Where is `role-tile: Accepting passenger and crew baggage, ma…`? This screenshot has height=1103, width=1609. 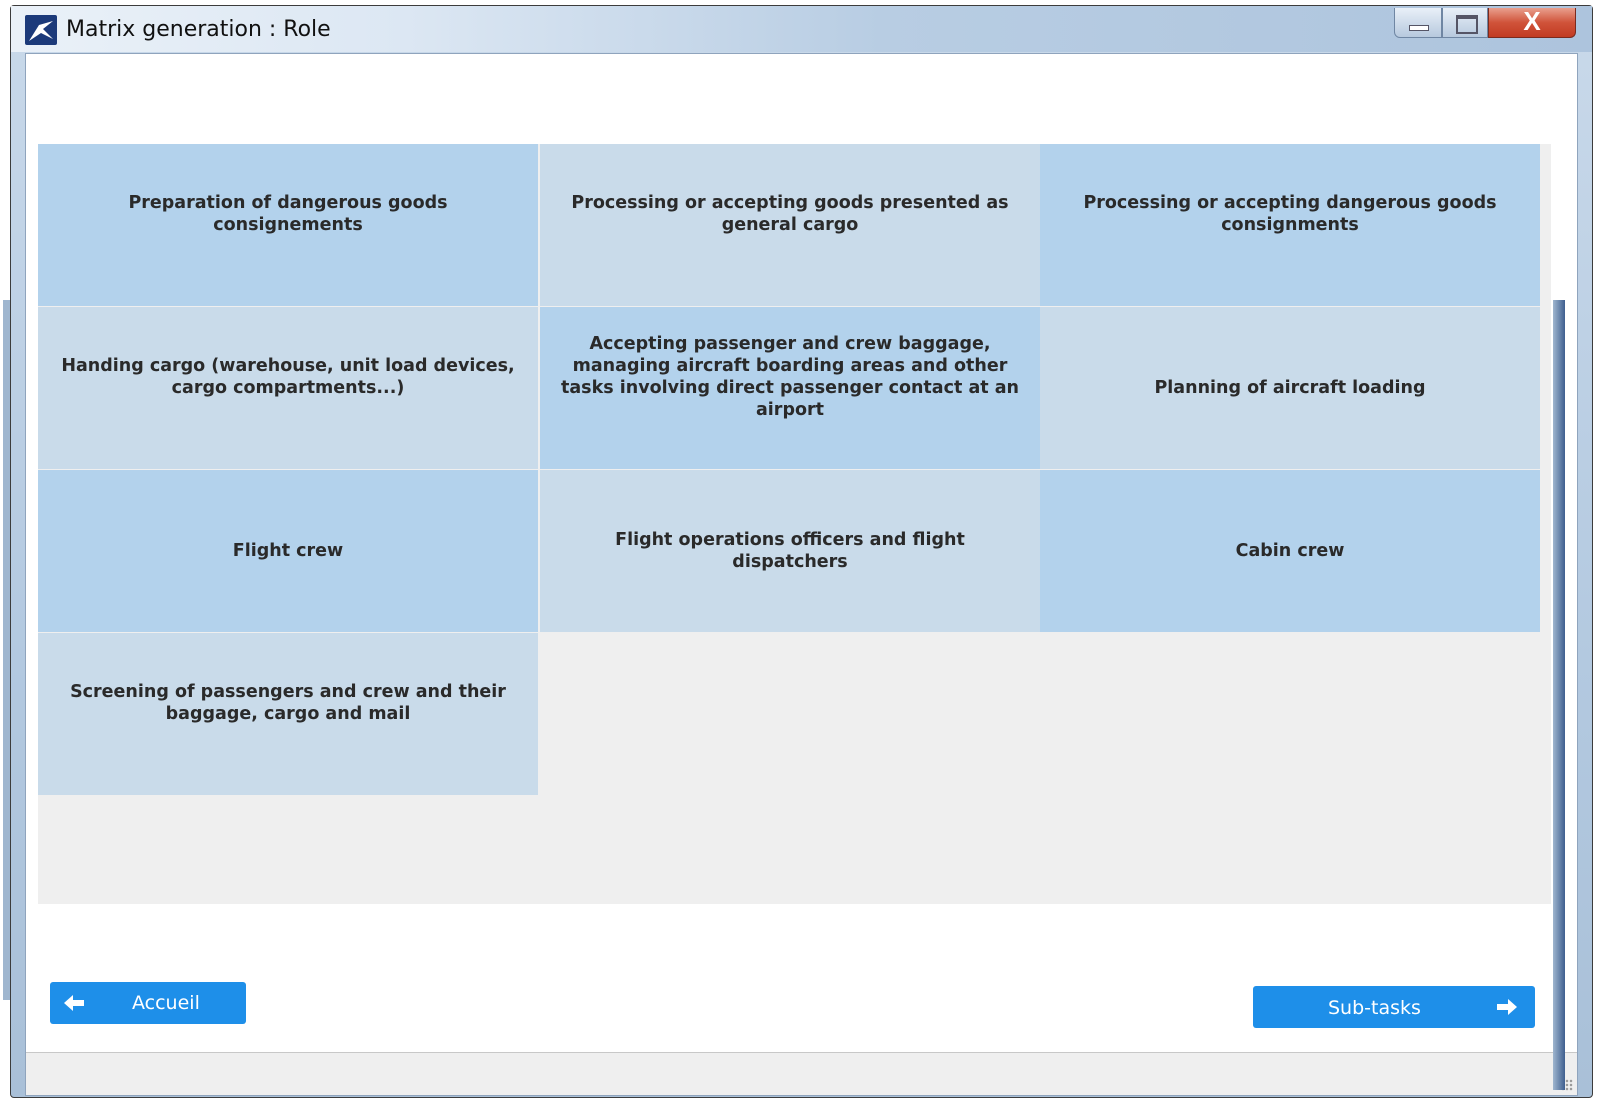 role-tile: Accepting passenger and crew baggage, ma… is located at coordinates (790, 388).